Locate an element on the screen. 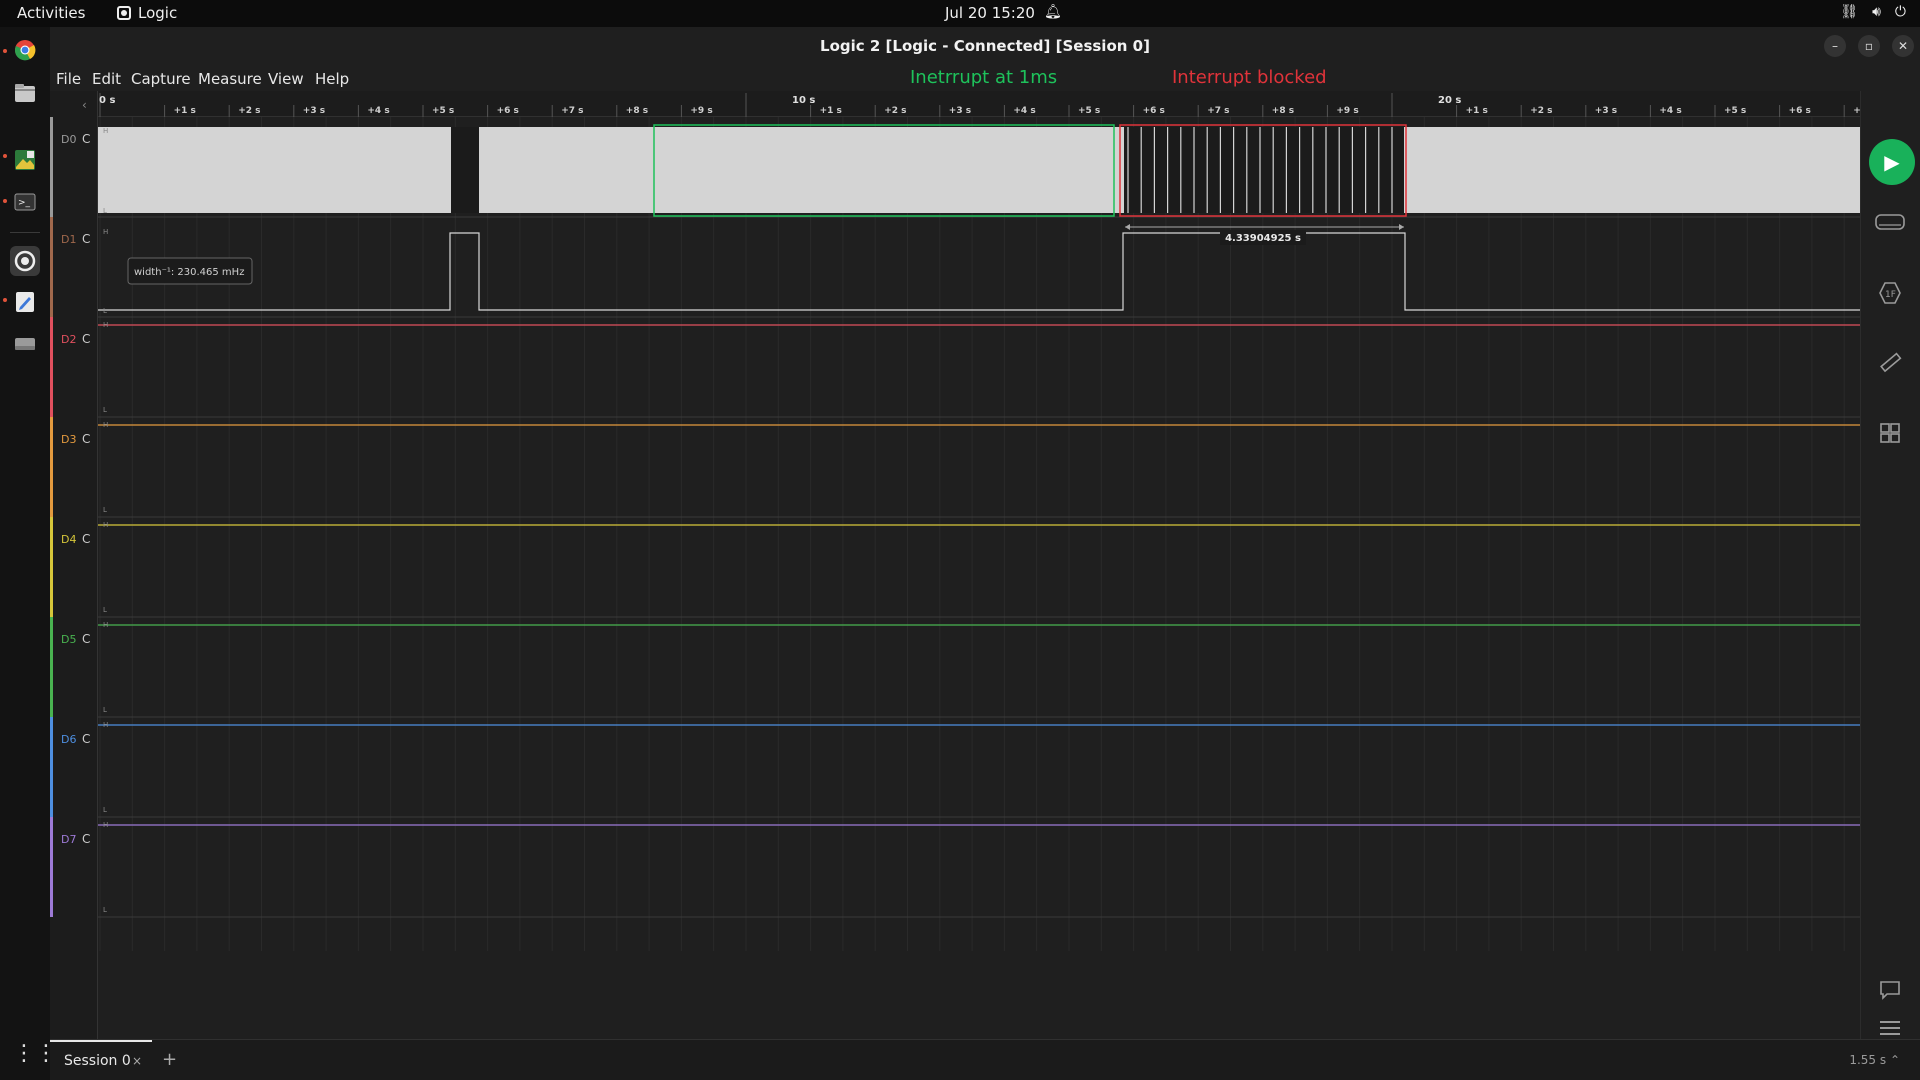 This screenshot has width=1920, height=1080. network-icon: ⛓︎ is located at coordinates (1849, 12).